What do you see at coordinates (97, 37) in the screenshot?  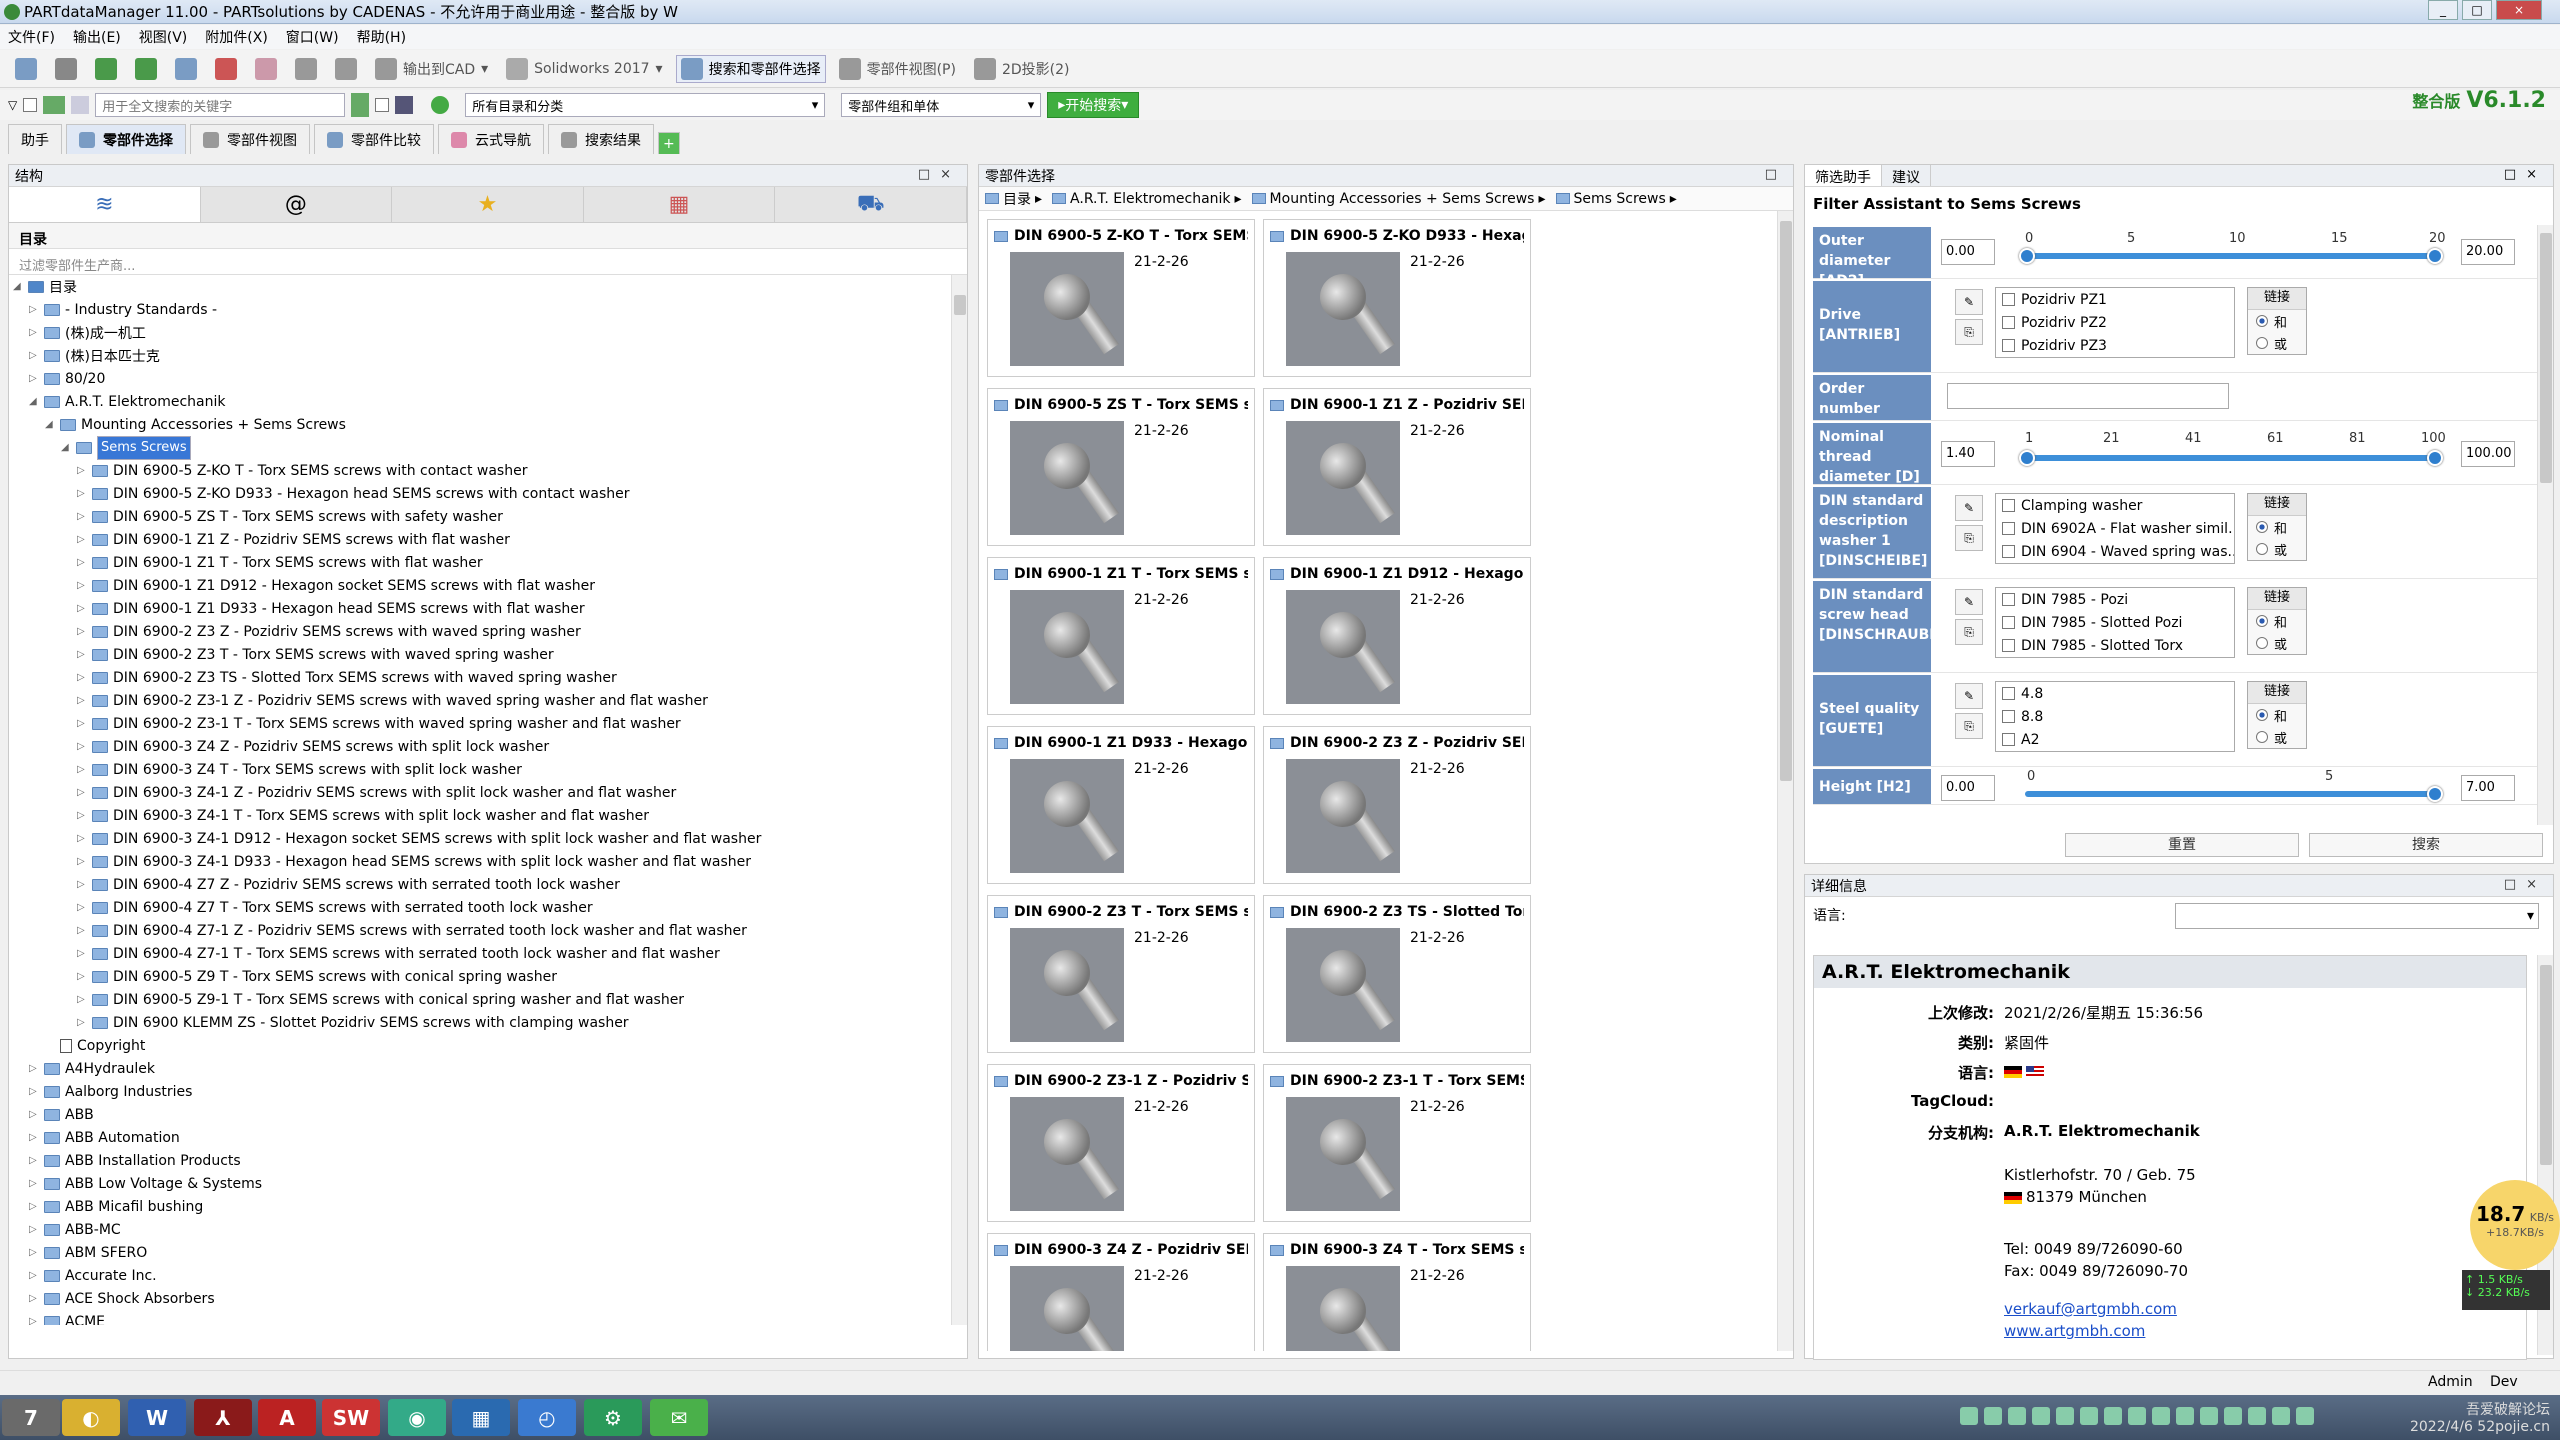 I see `menu-output: 输出(E)` at bounding box center [97, 37].